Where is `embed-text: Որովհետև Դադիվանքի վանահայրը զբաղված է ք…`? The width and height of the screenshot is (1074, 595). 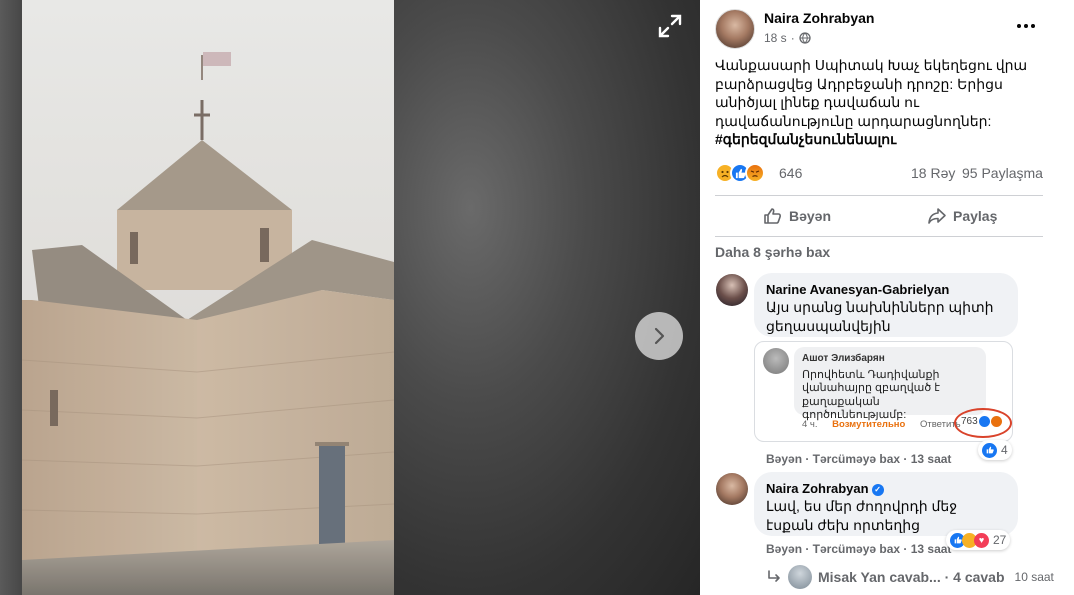
embed-text: Որովհետև Դադիվանքի վանահայրը զբաղված է ք… is located at coordinates (871, 395).